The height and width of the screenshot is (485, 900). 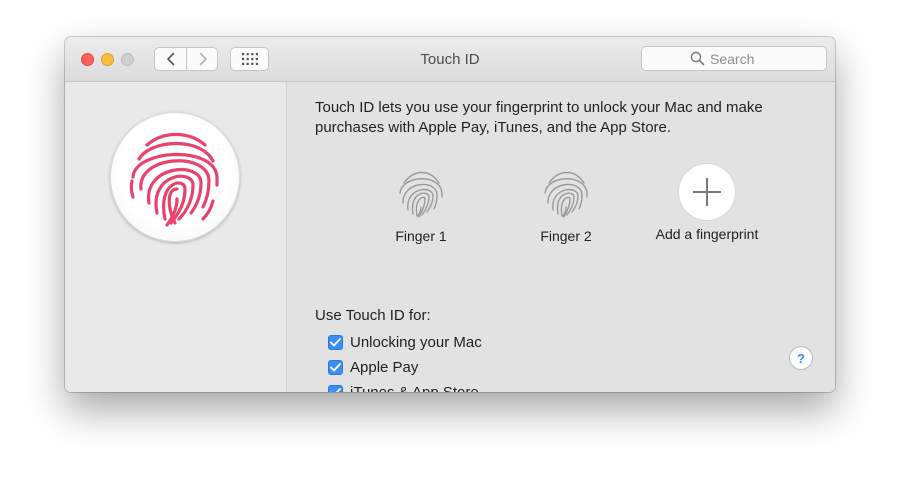 I want to click on fingerprint-item: Finger 2, so click(x=566, y=203).